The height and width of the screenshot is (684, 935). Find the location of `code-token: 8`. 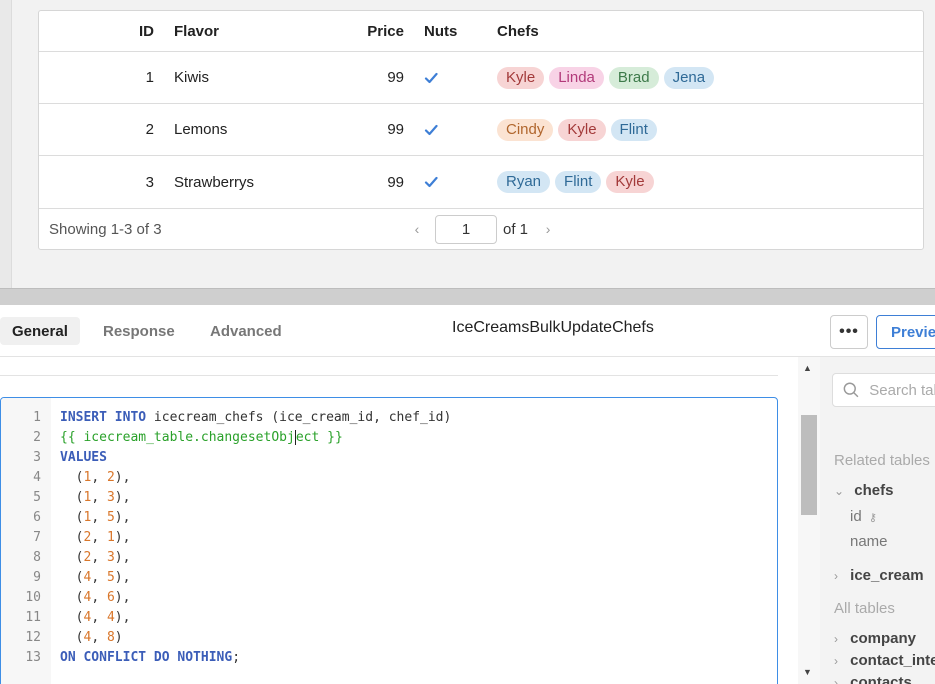

code-token: 8 is located at coordinates (110, 637).